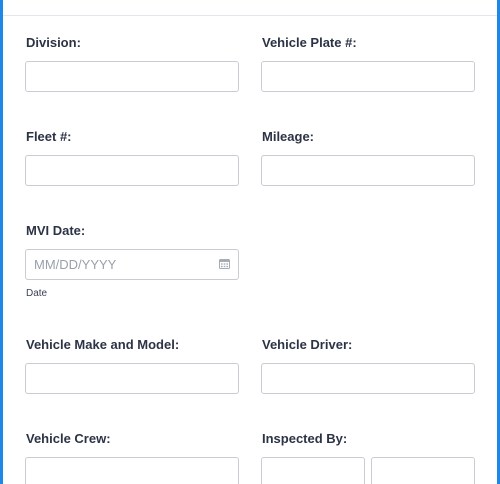 The image size is (500, 484). I want to click on make-model-input, so click(132, 378).